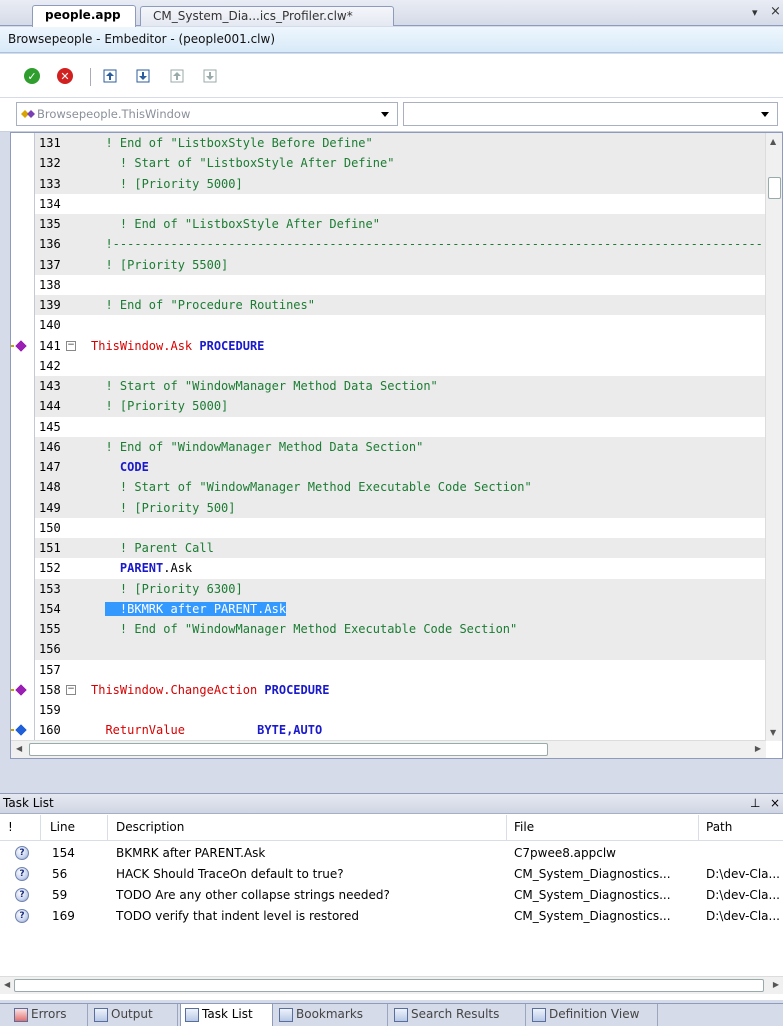 Image resolution: width=783 pixels, height=1026 pixels. Describe the element at coordinates (232, 143) in the screenshot. I see `code-token: ! End of "ListboxStyle Before Define"` at that location.